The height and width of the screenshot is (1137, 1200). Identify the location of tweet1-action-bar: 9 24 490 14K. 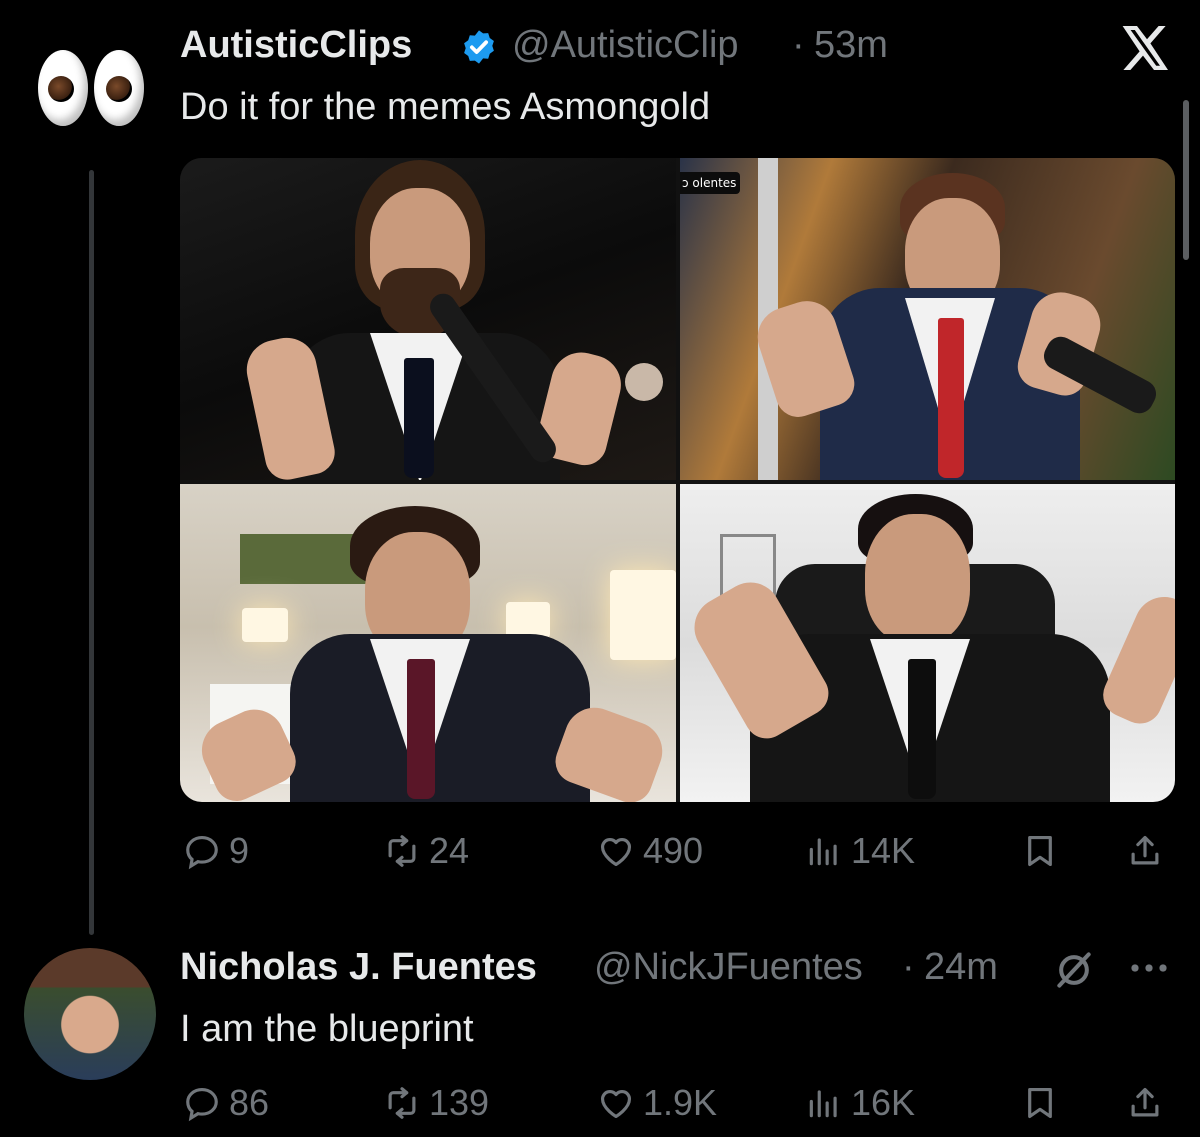
(683, 851).